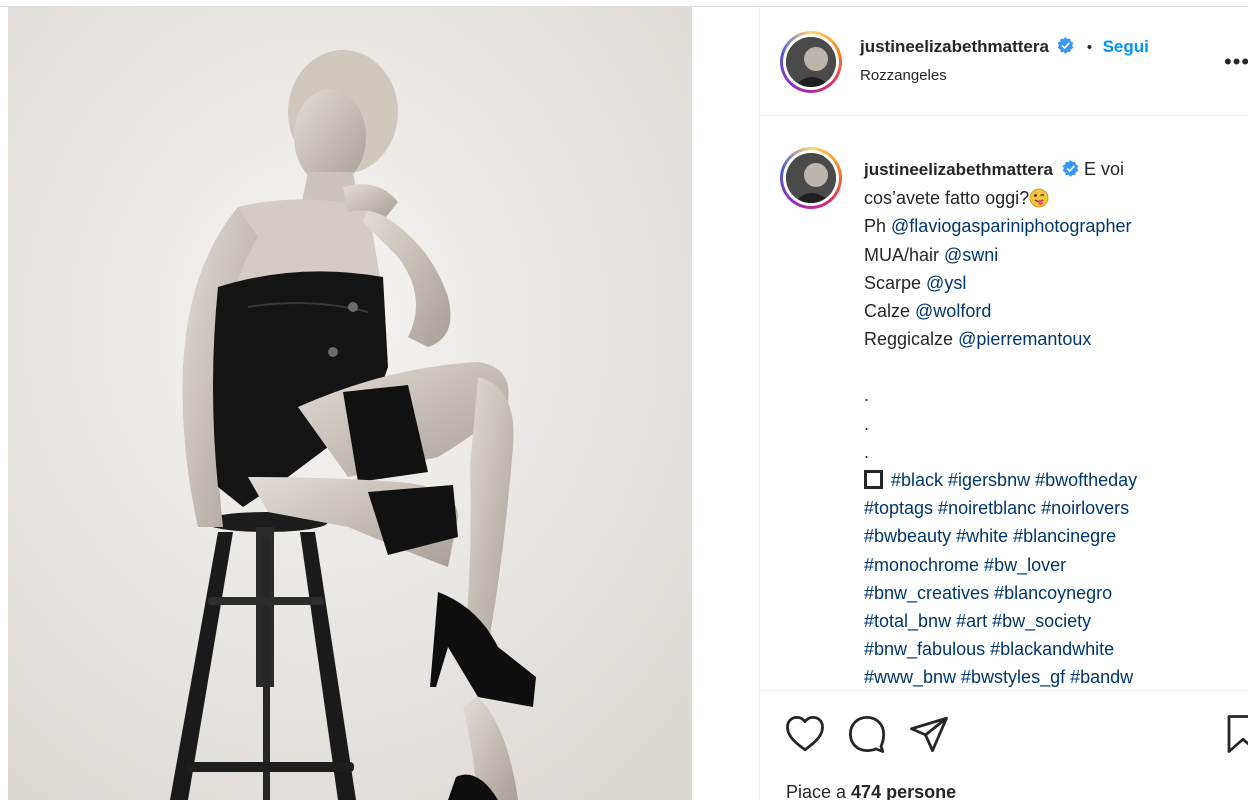 This screenshot has height=800, width=1248. What do you see at coordinates (929, 734) in the screenshot?
I see `share-icon` at bounding box center [929, 734].